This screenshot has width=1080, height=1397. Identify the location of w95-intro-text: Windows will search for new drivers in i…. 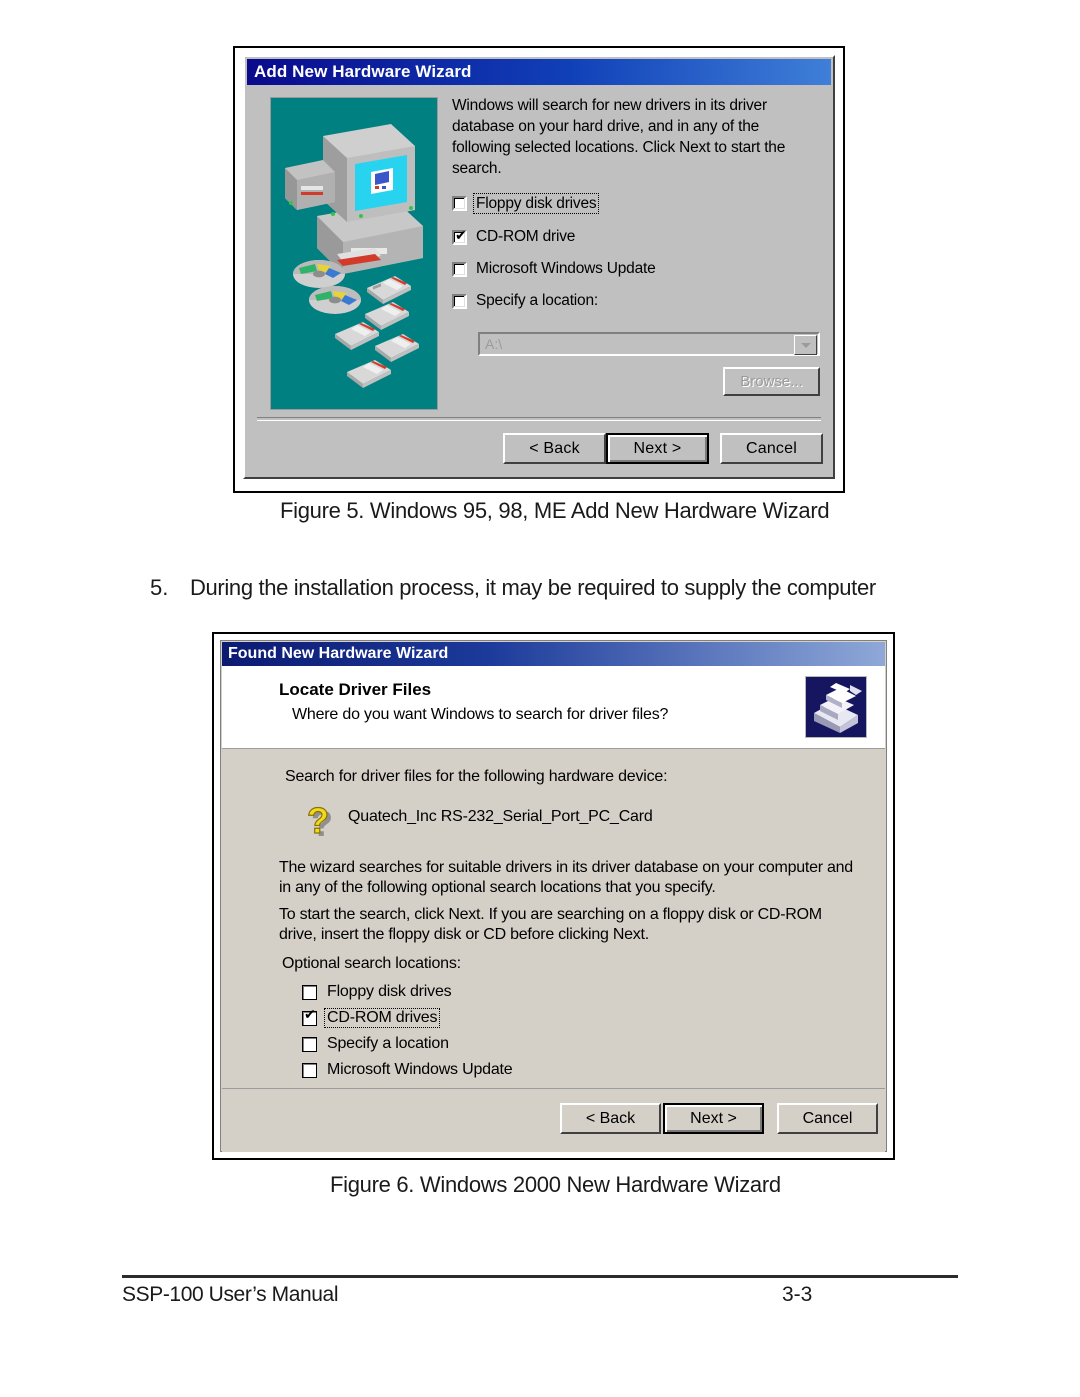
(619, 137).